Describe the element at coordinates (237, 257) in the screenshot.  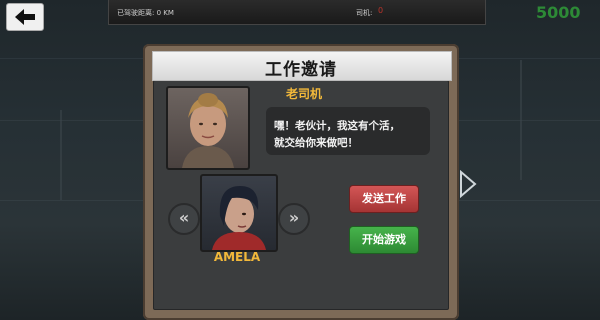
I see `driver-name: AMELA` at that location.